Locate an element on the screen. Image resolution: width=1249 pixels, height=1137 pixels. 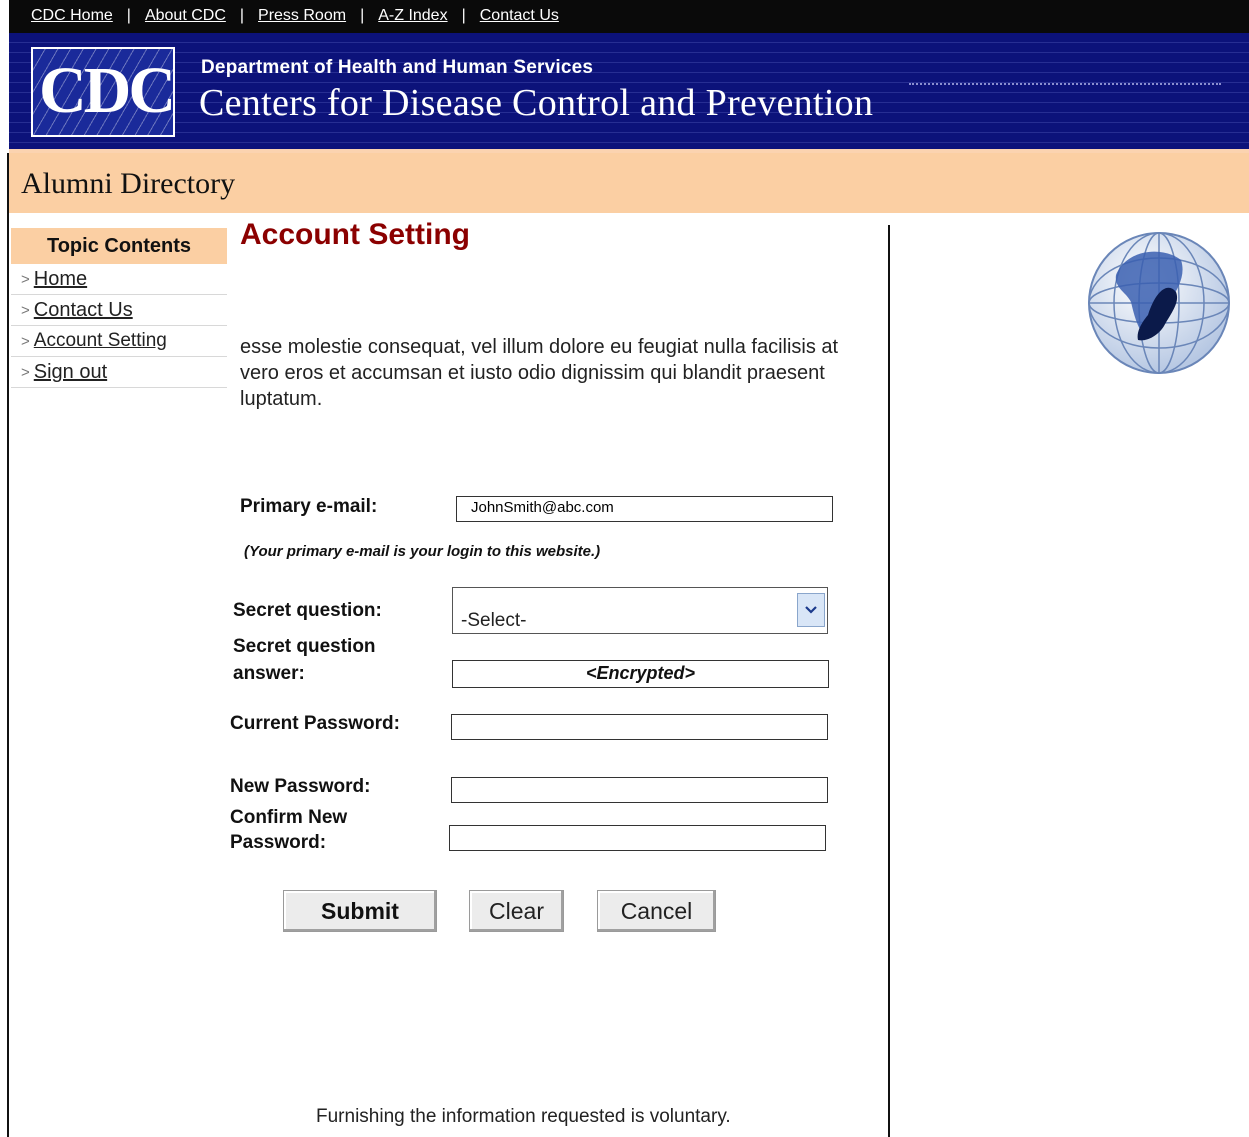
cdc-logo: CDC is located at coordinates (103, 92).